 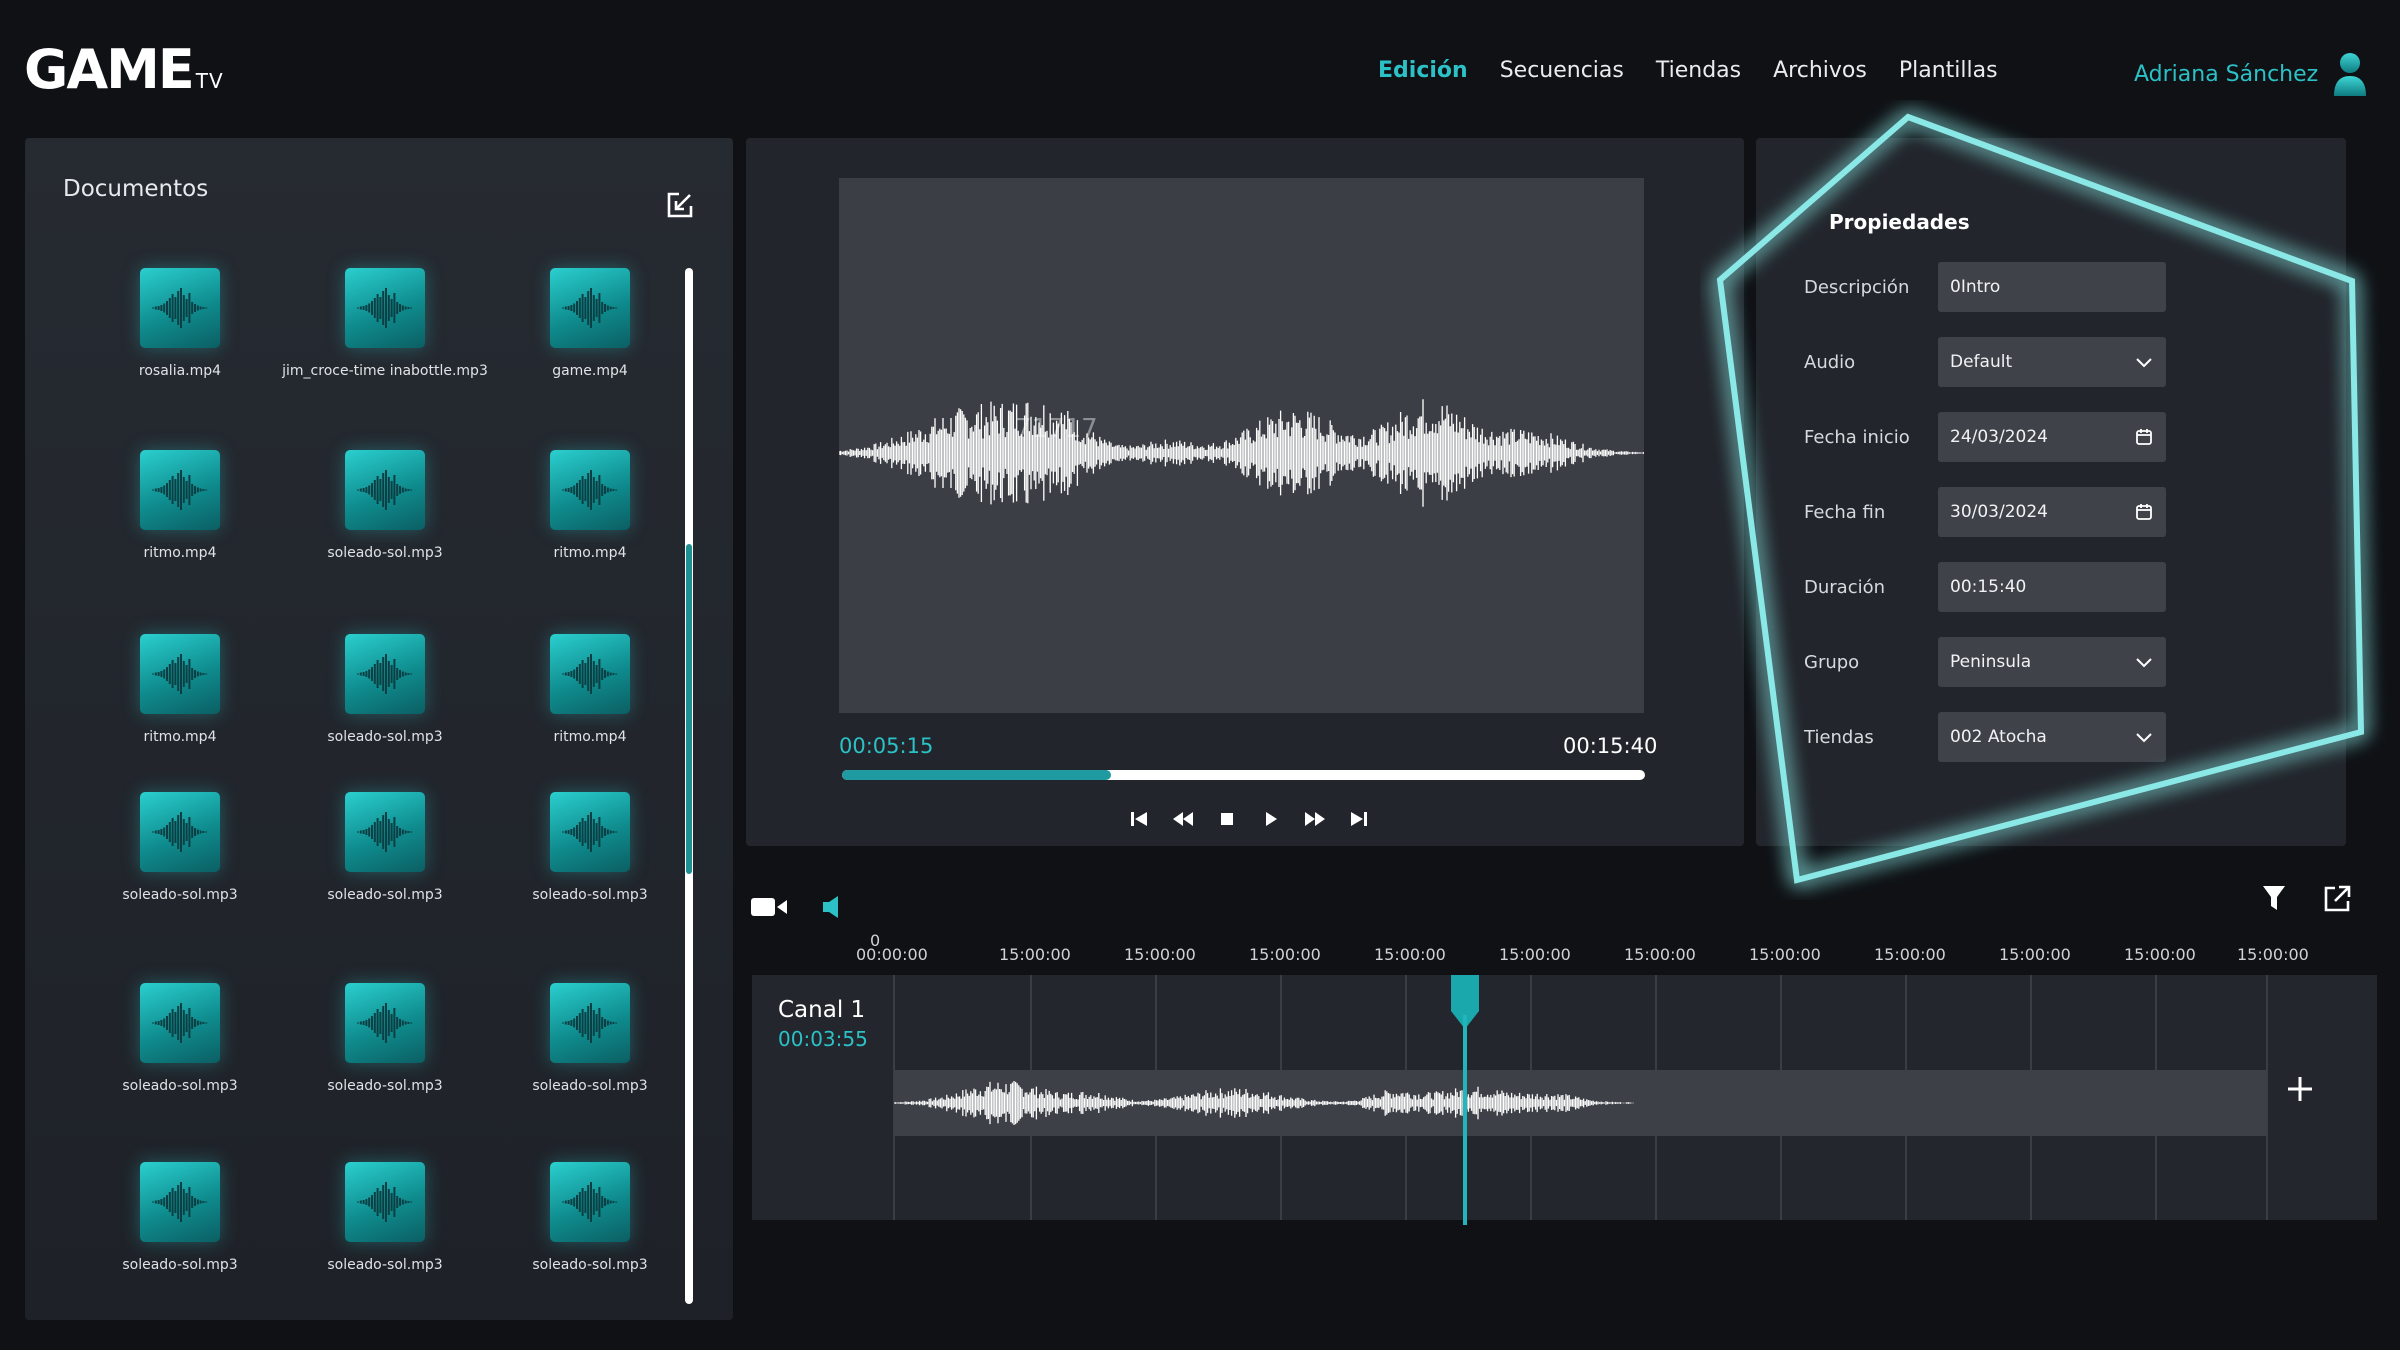 I want to click on rewind-icon, so click(x=1183, y=819).